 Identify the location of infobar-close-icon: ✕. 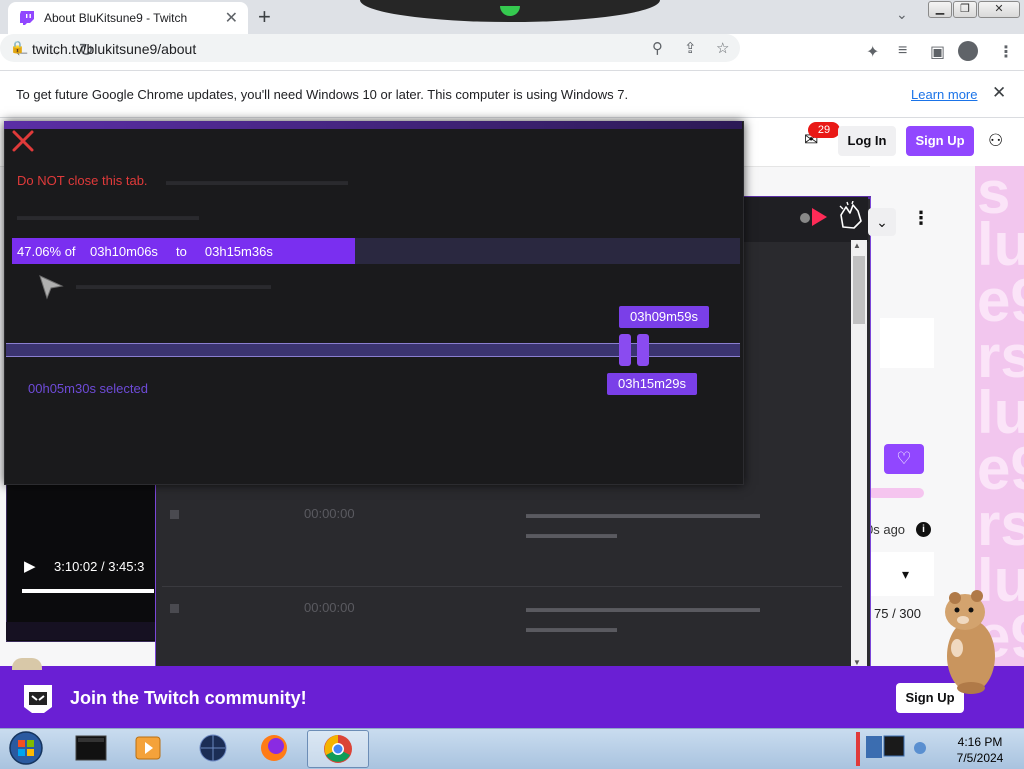
(999, 93).